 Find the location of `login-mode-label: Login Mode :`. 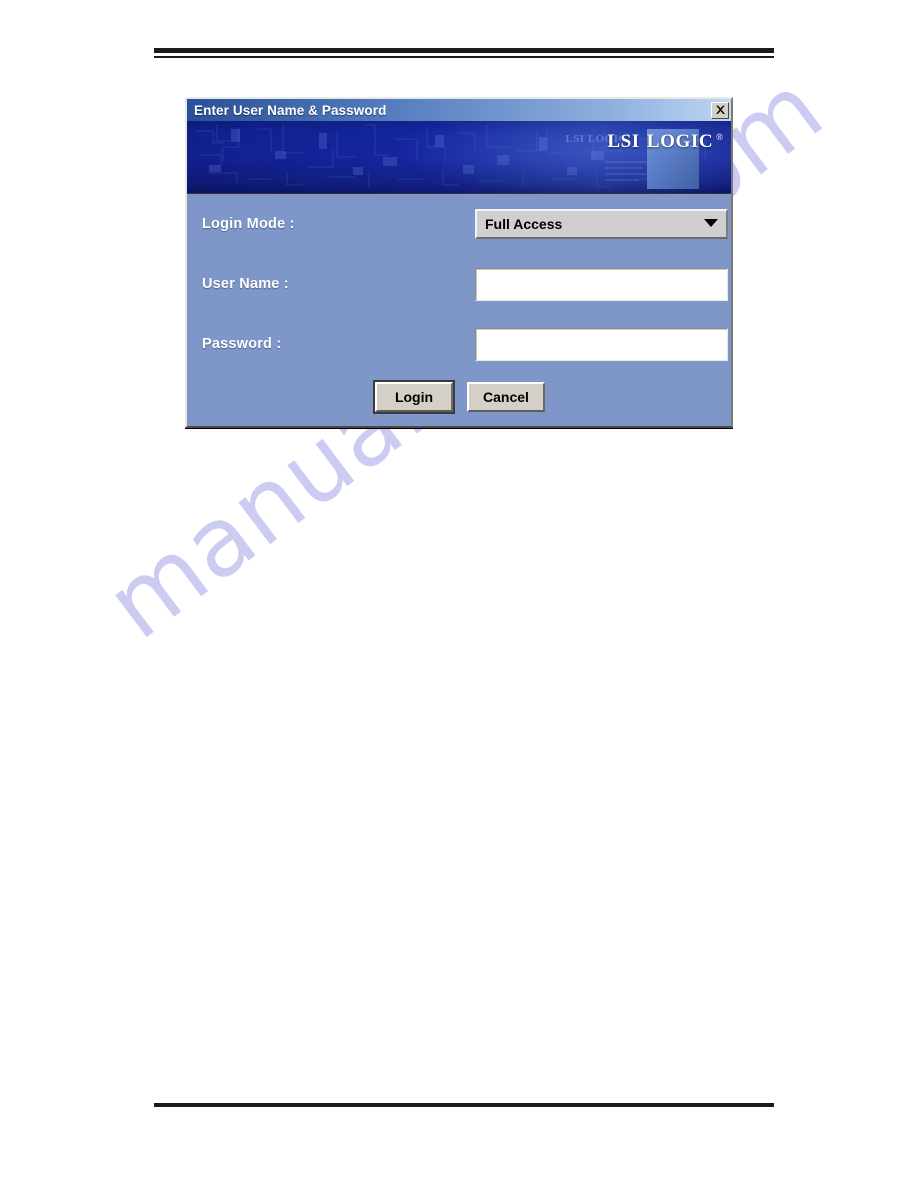

login-mode-label: Login Mode : is located at coordinates (248, 224).